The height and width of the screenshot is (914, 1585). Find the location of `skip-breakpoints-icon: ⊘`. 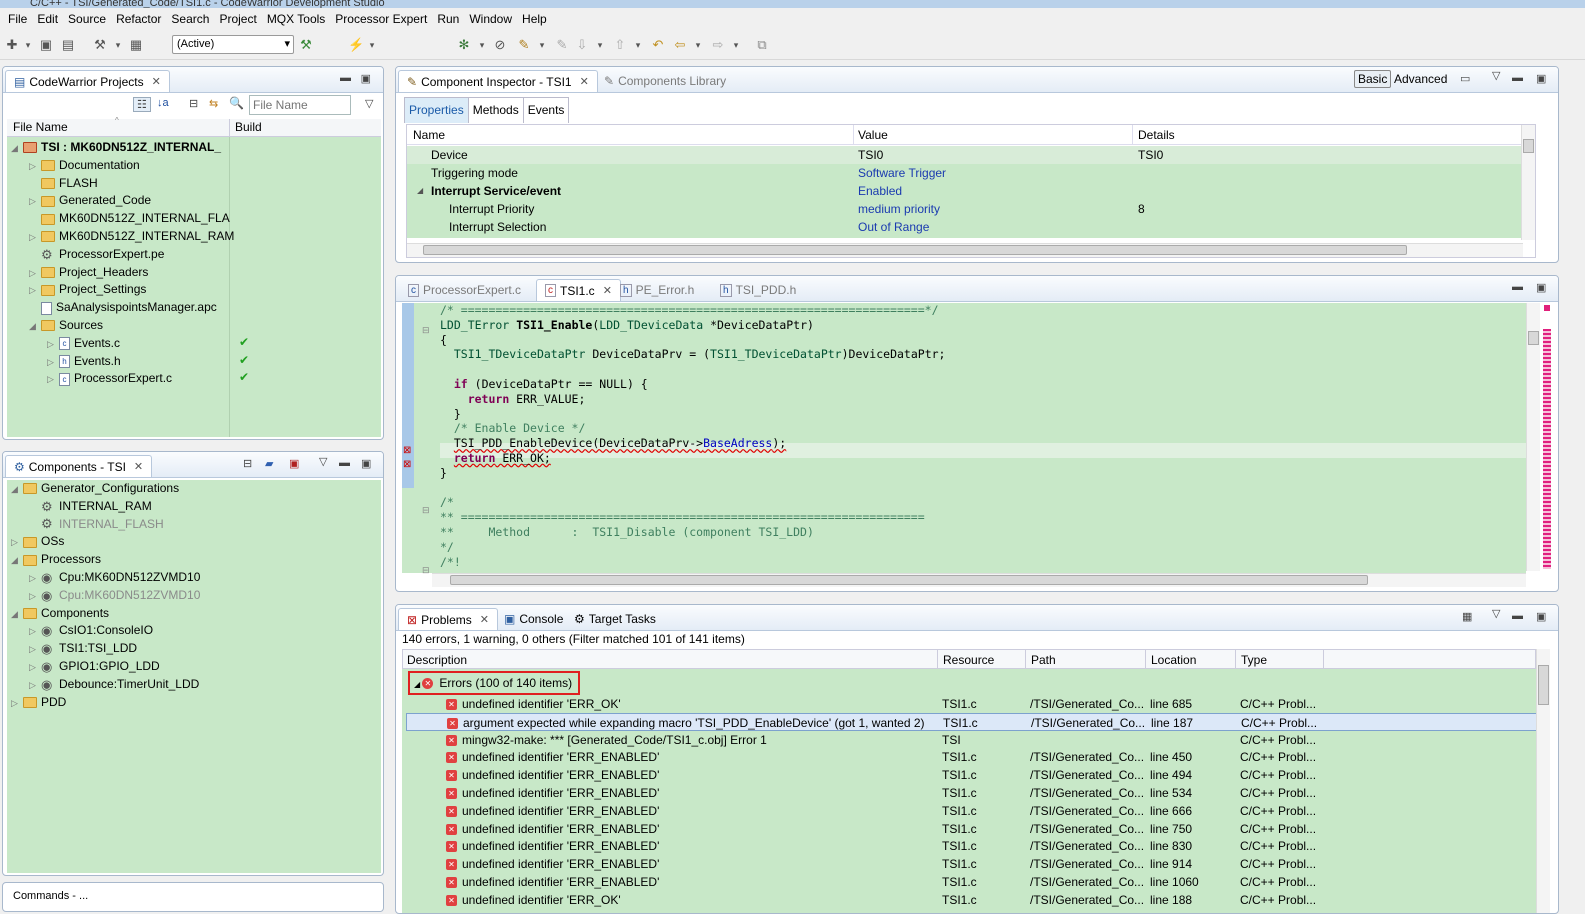

skip-breakpoints-icon: ⊘ is located at coordinates (500, 45).